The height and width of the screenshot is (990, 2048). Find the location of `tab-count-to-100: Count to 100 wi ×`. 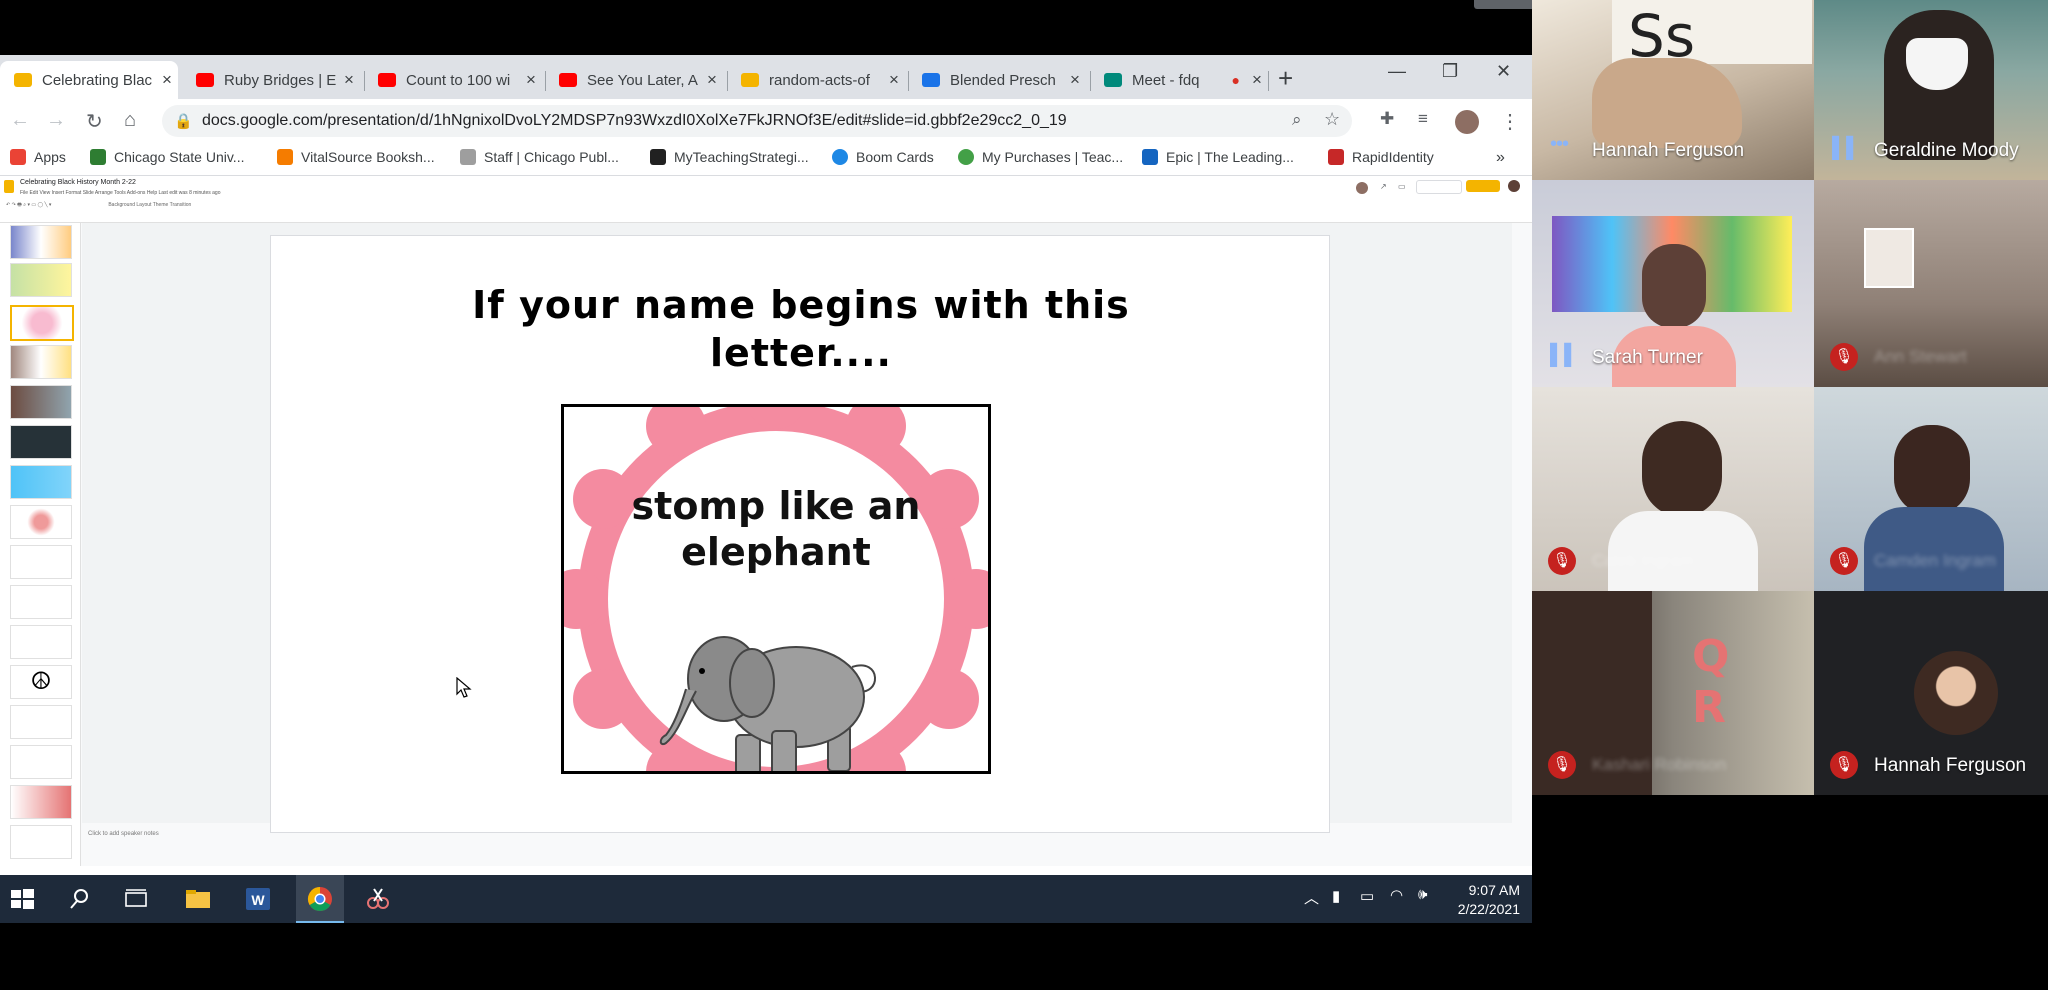

tab-count-to-100: Count to 100 wi × is located at coordinates (453, 80).